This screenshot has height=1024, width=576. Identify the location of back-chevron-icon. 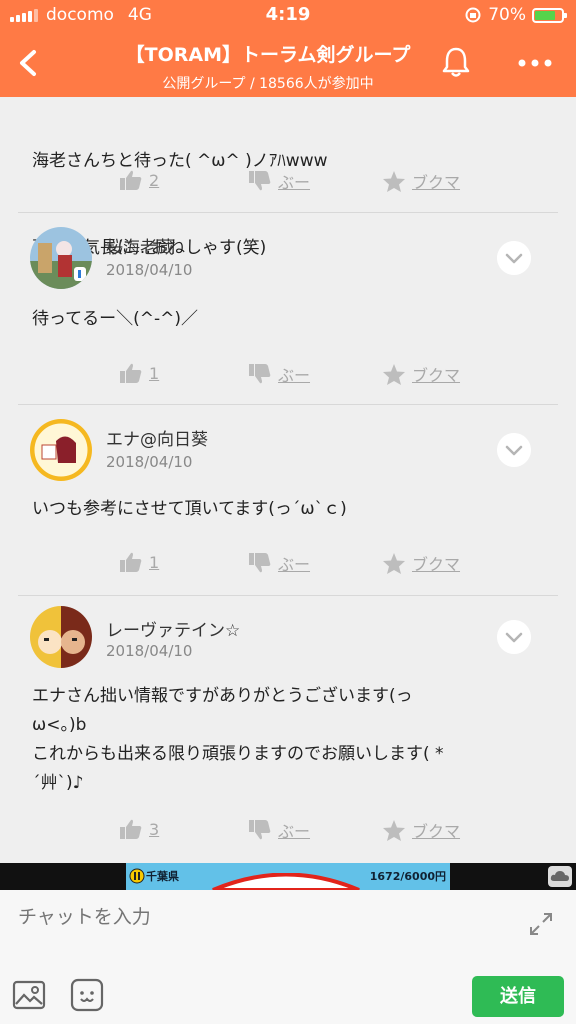
(30, 63).